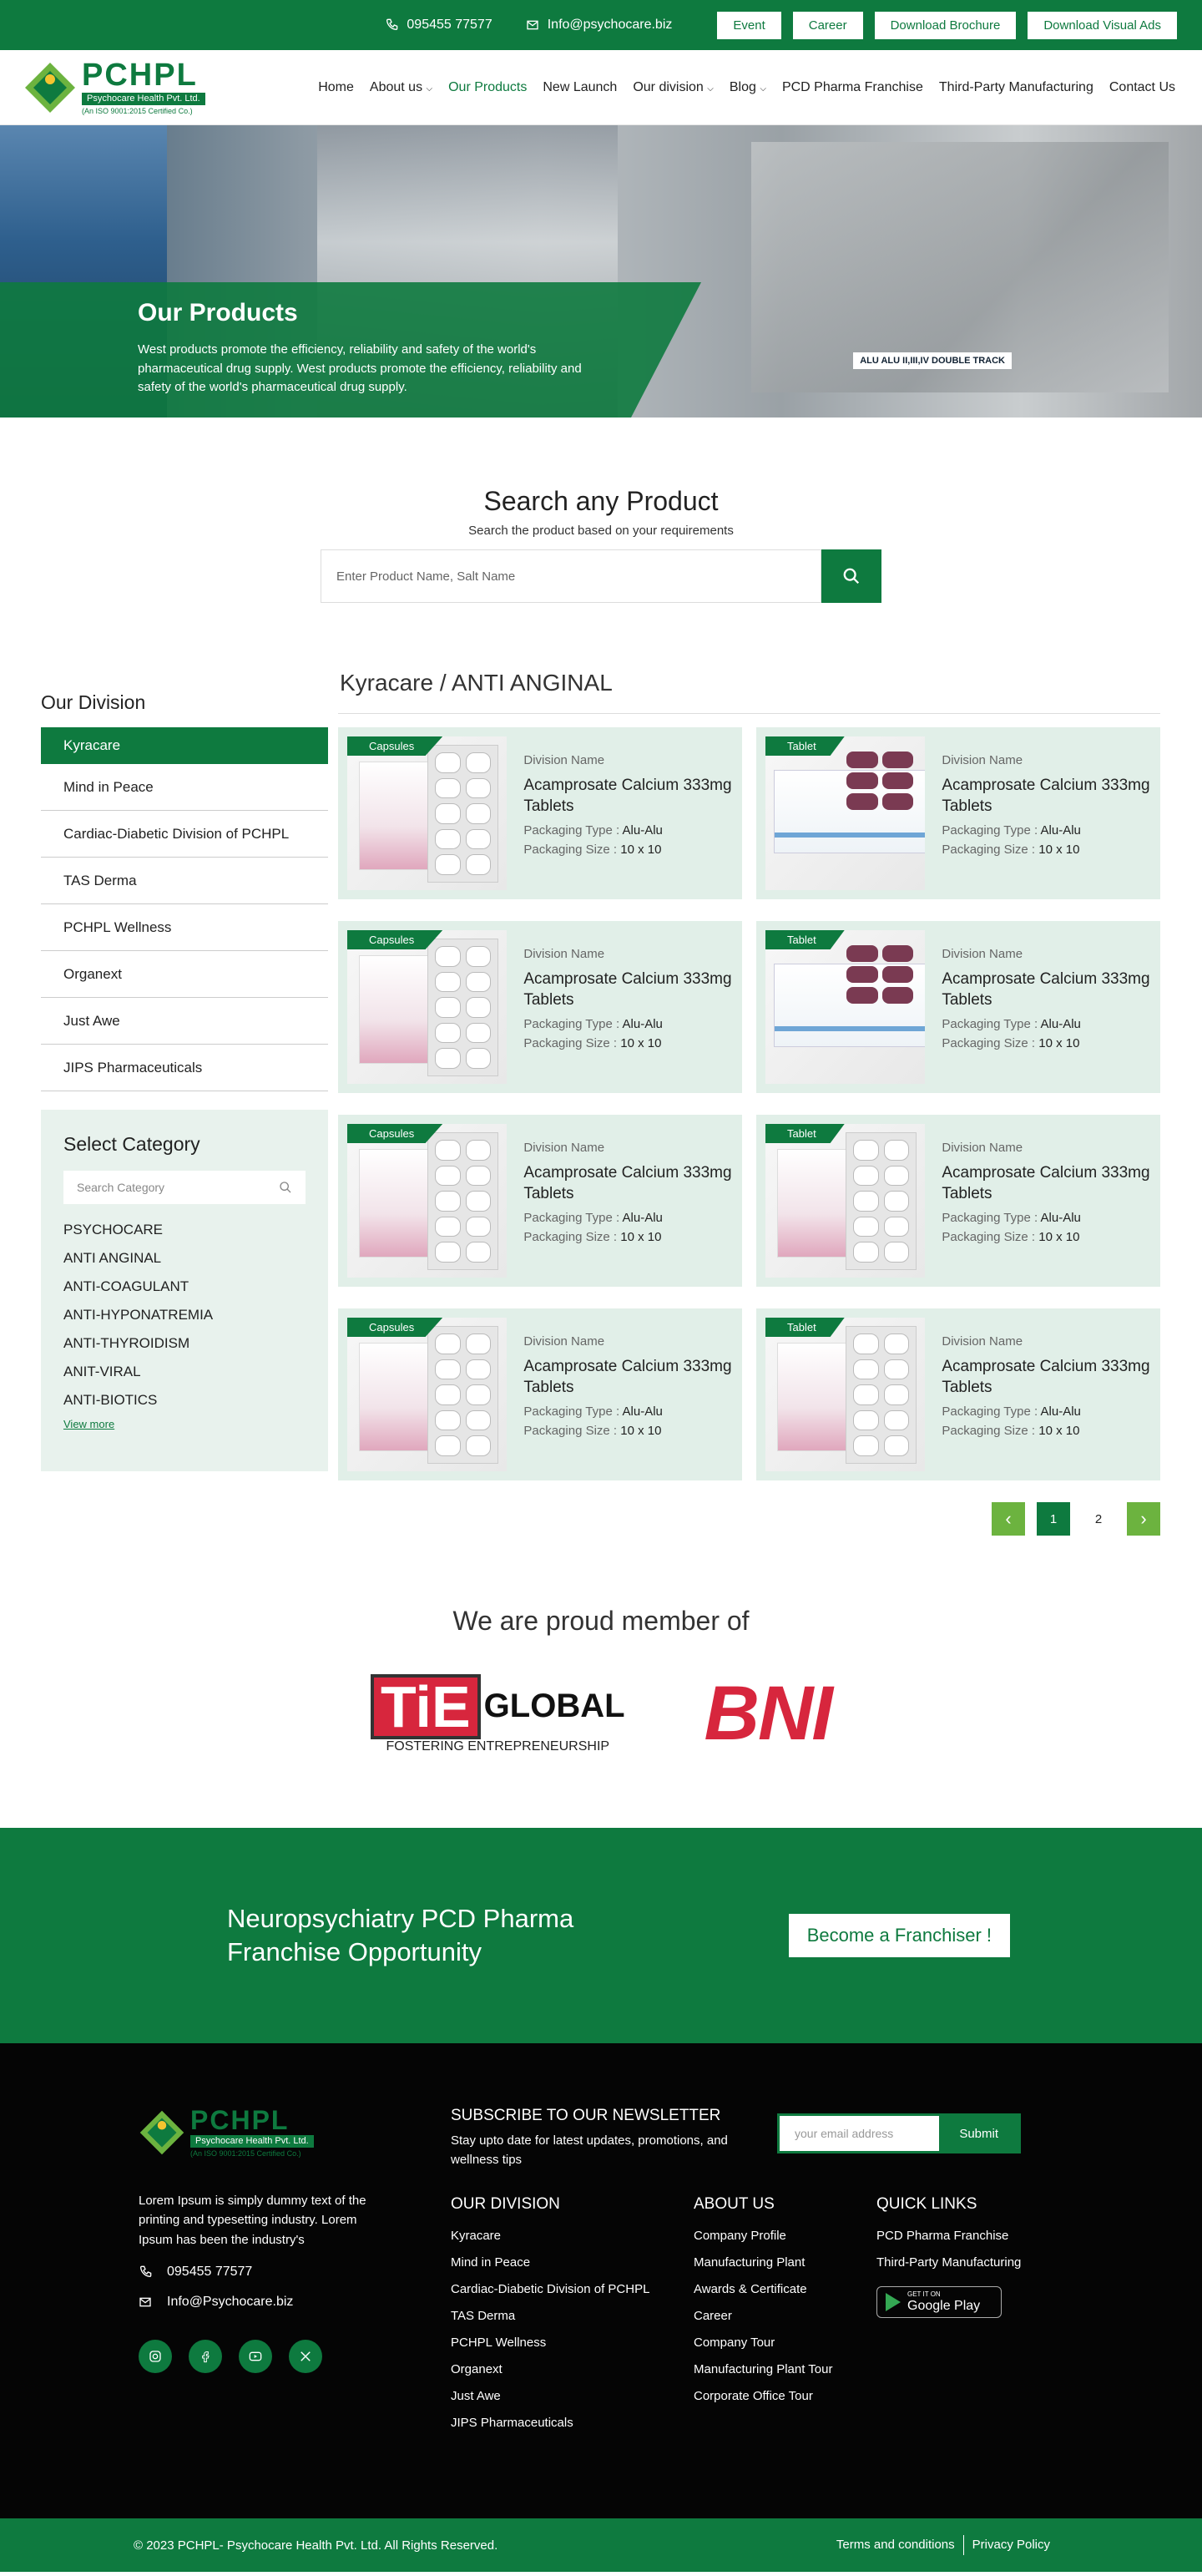 Image resolution: width=1202 pixels, height=2576 pixels. Describe the element at coordinates (246, 2153) in the screenshot. I see `footer-logo-cert: (An ISO 9001:2015 Certified Co.)` at that location.